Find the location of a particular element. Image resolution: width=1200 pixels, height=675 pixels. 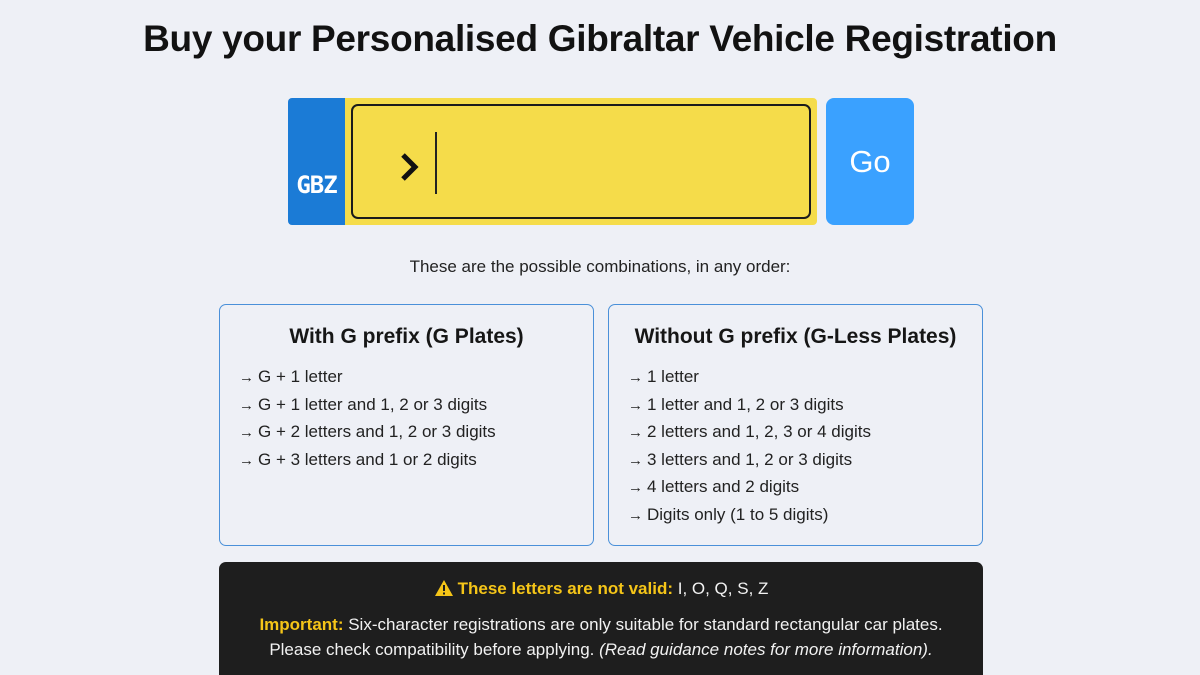

country-code: GBZ is located at coordinates (316, 185).